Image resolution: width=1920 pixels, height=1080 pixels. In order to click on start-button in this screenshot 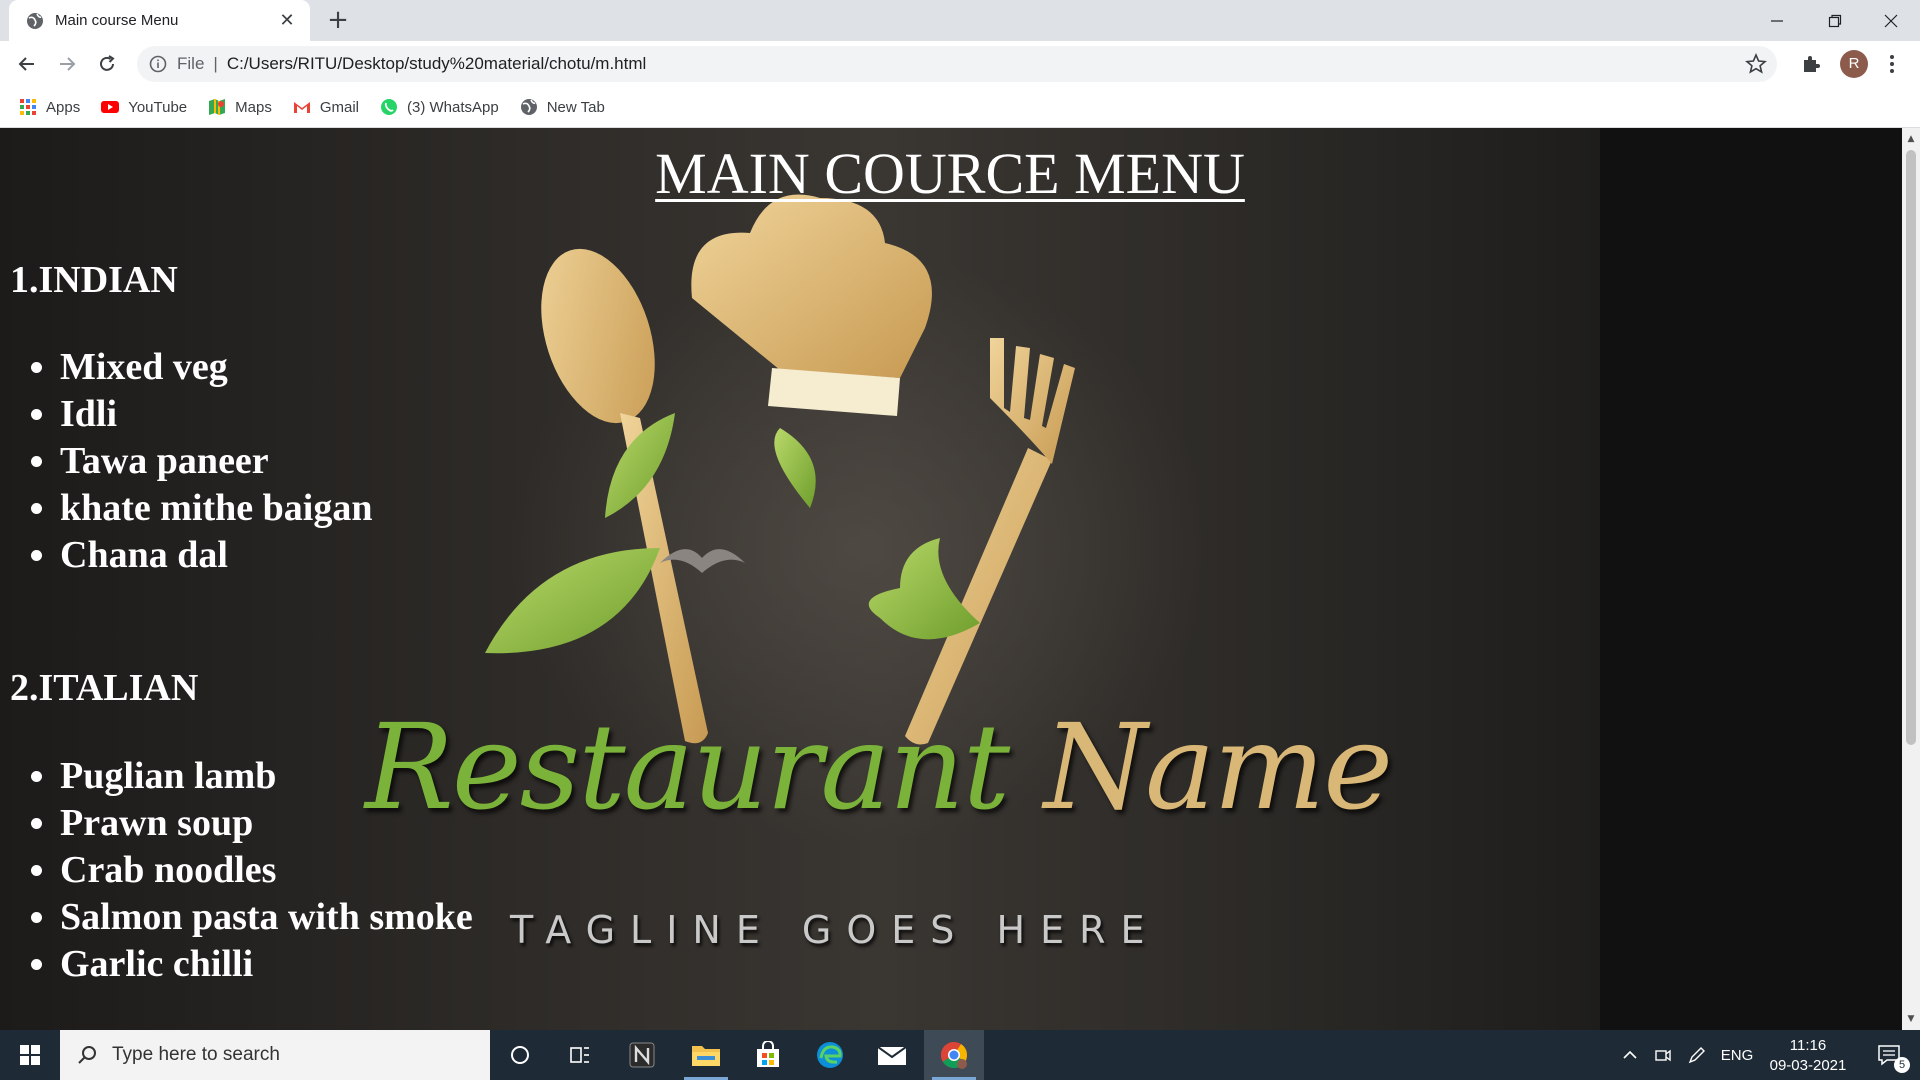, I will do `click(30, 1055)`.